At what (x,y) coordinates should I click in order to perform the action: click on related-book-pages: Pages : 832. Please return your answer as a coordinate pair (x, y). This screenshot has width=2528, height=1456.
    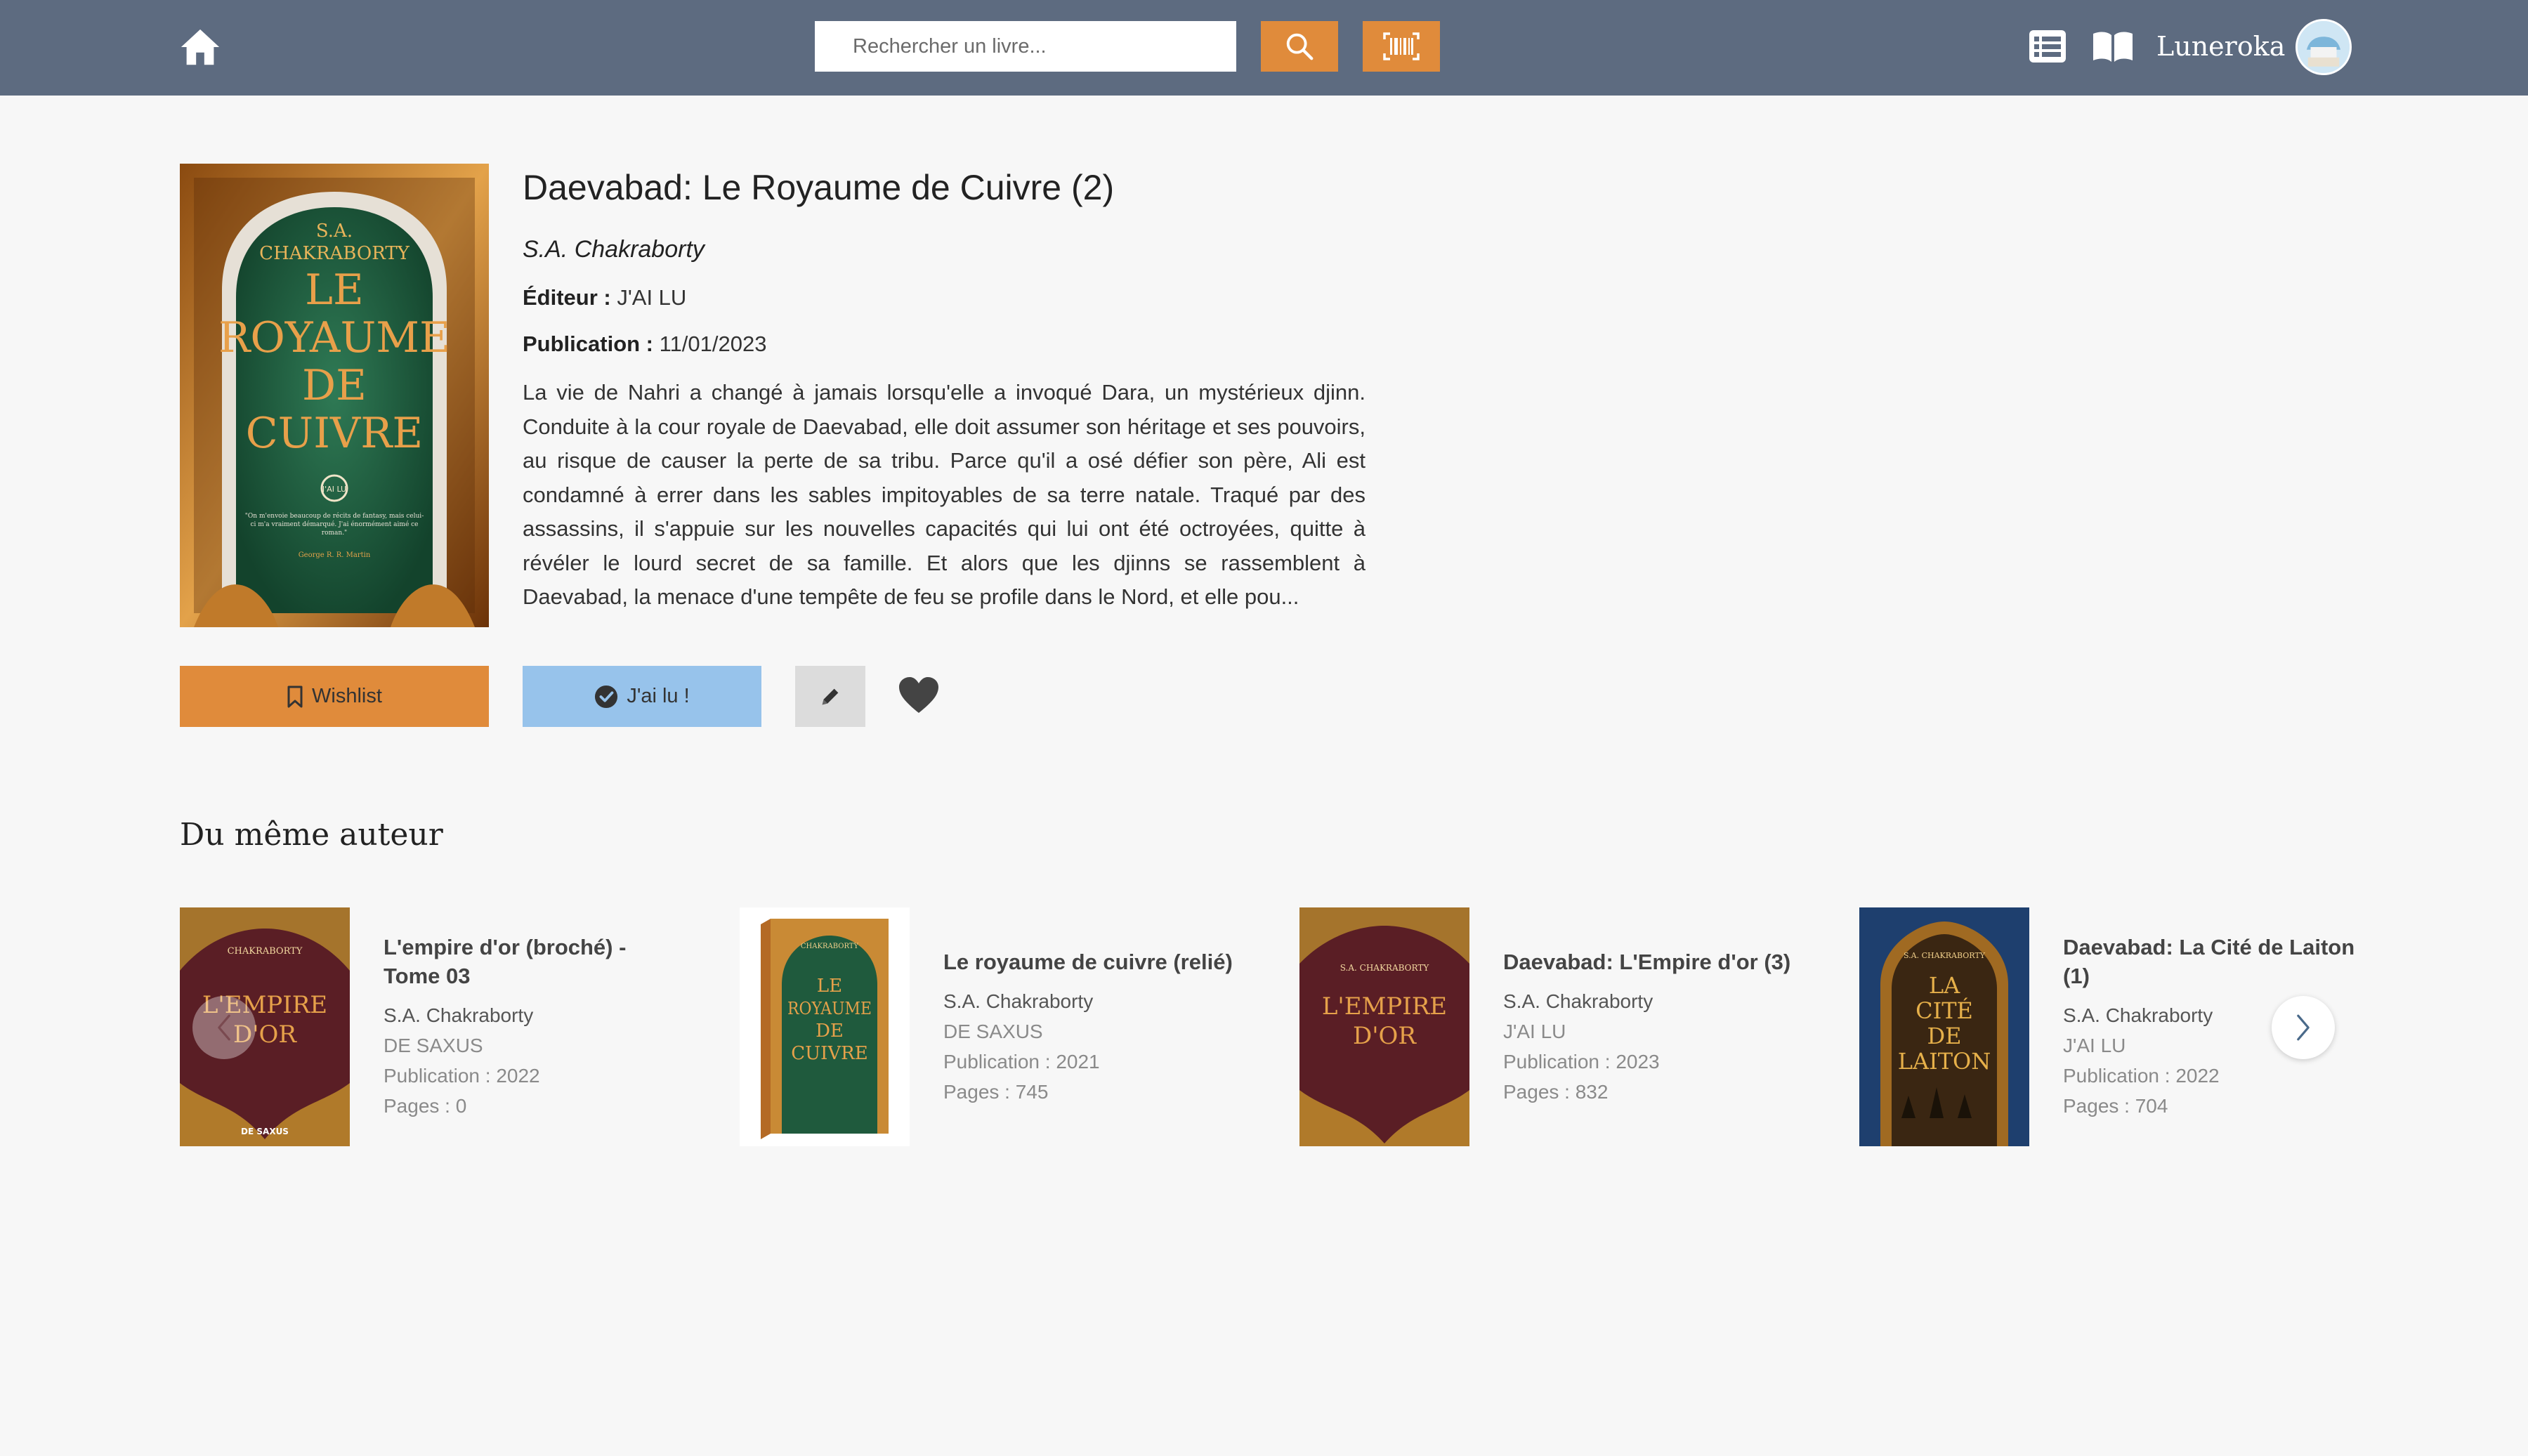
    Looking at the image, I should click on (1556, 1092).